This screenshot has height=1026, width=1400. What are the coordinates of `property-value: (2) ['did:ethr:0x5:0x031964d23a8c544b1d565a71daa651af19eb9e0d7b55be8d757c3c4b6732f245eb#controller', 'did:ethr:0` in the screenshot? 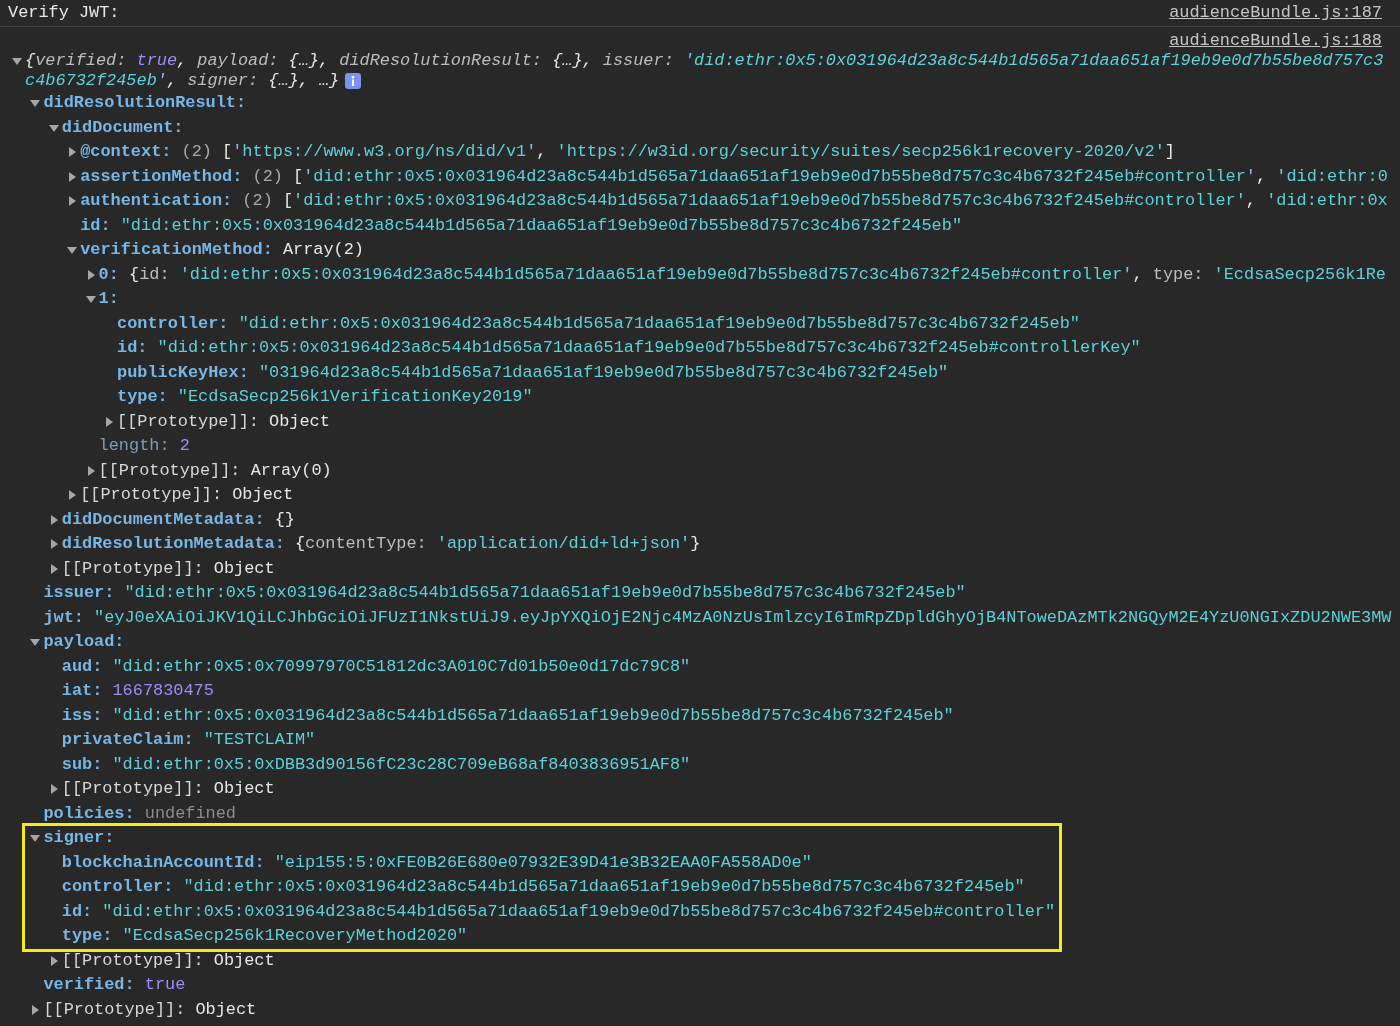 It's located at (820, 176).